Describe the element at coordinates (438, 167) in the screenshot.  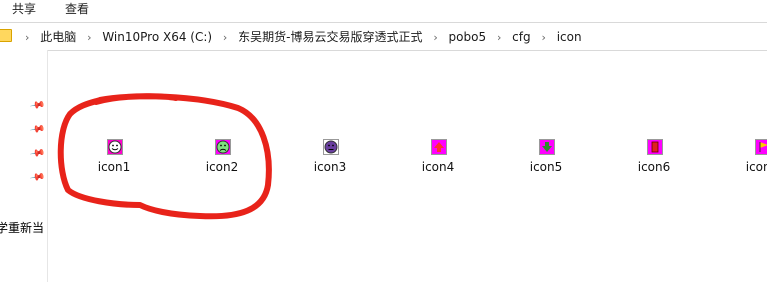
I see `file-name: icon4` at that location.